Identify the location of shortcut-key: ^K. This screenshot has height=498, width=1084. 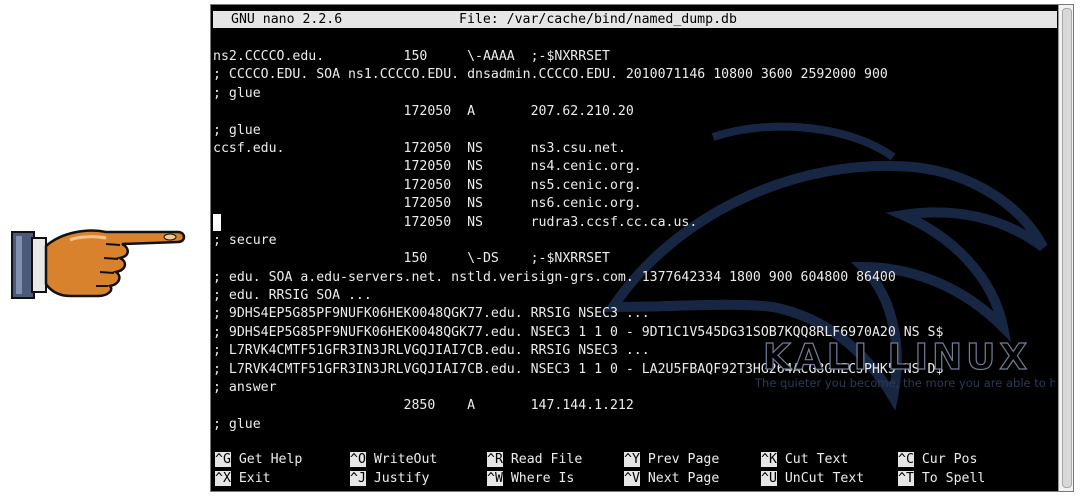
(769, 459).